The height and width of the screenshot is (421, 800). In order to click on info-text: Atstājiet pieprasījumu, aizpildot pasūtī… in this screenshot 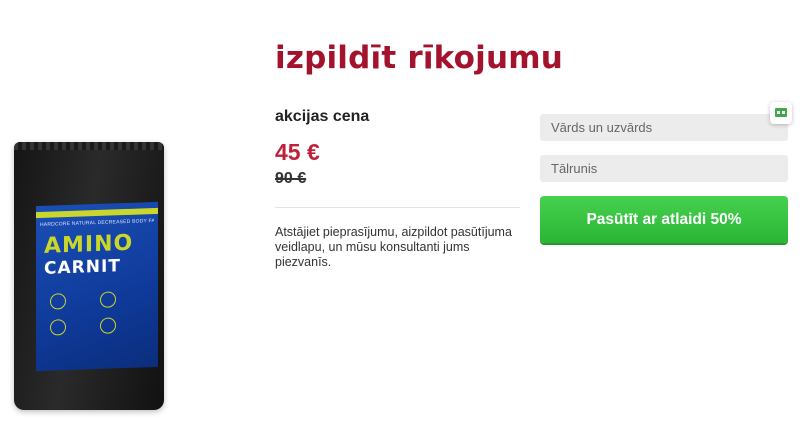, I will do `click(393, 247)`.